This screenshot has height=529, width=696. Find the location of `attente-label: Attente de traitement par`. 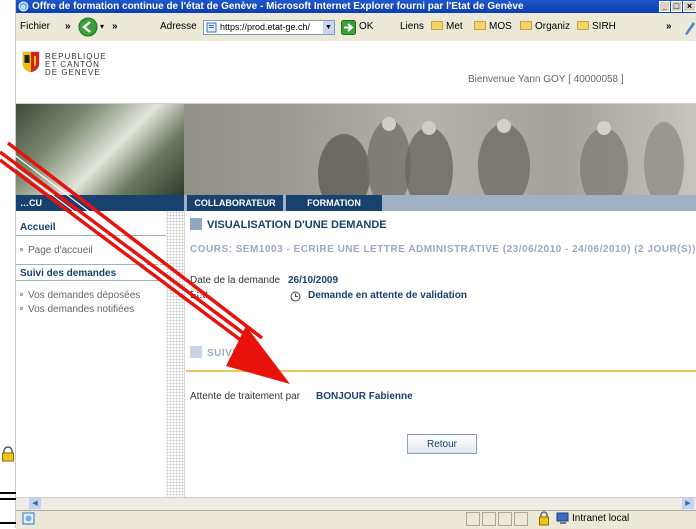

attente-label: Attente de traitement par is located at coordinates (245, 396).